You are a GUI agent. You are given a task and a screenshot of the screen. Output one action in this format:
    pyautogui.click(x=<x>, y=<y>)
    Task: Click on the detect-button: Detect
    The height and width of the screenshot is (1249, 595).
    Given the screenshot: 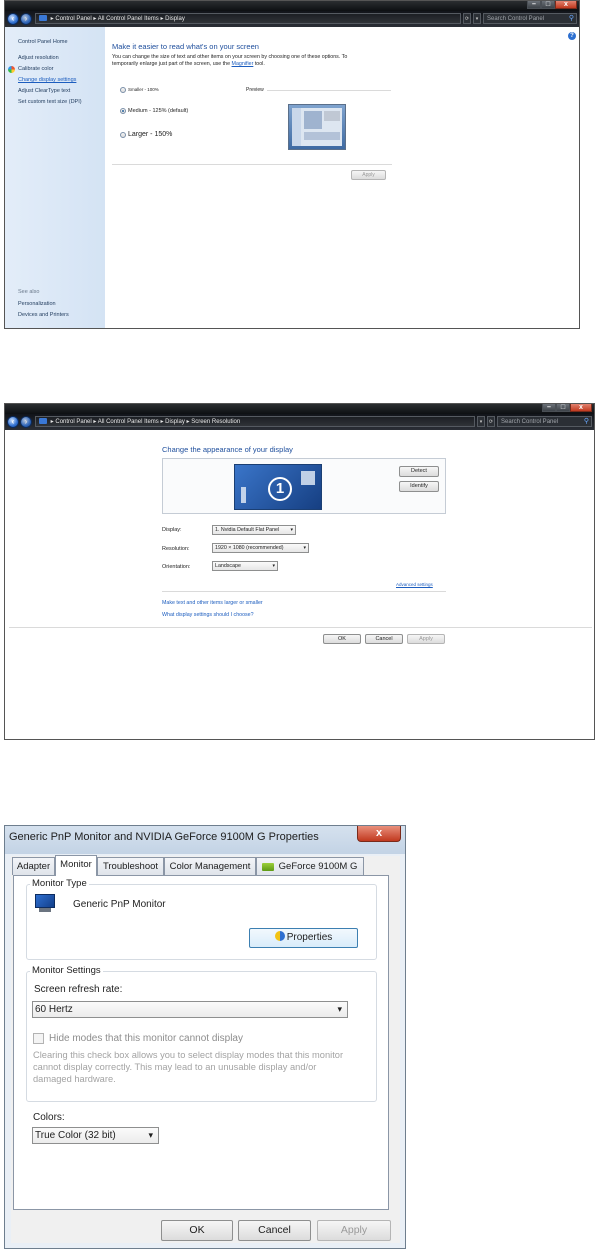 What is the action you would take?
    pyautogui.click(x=419, y=471)
    